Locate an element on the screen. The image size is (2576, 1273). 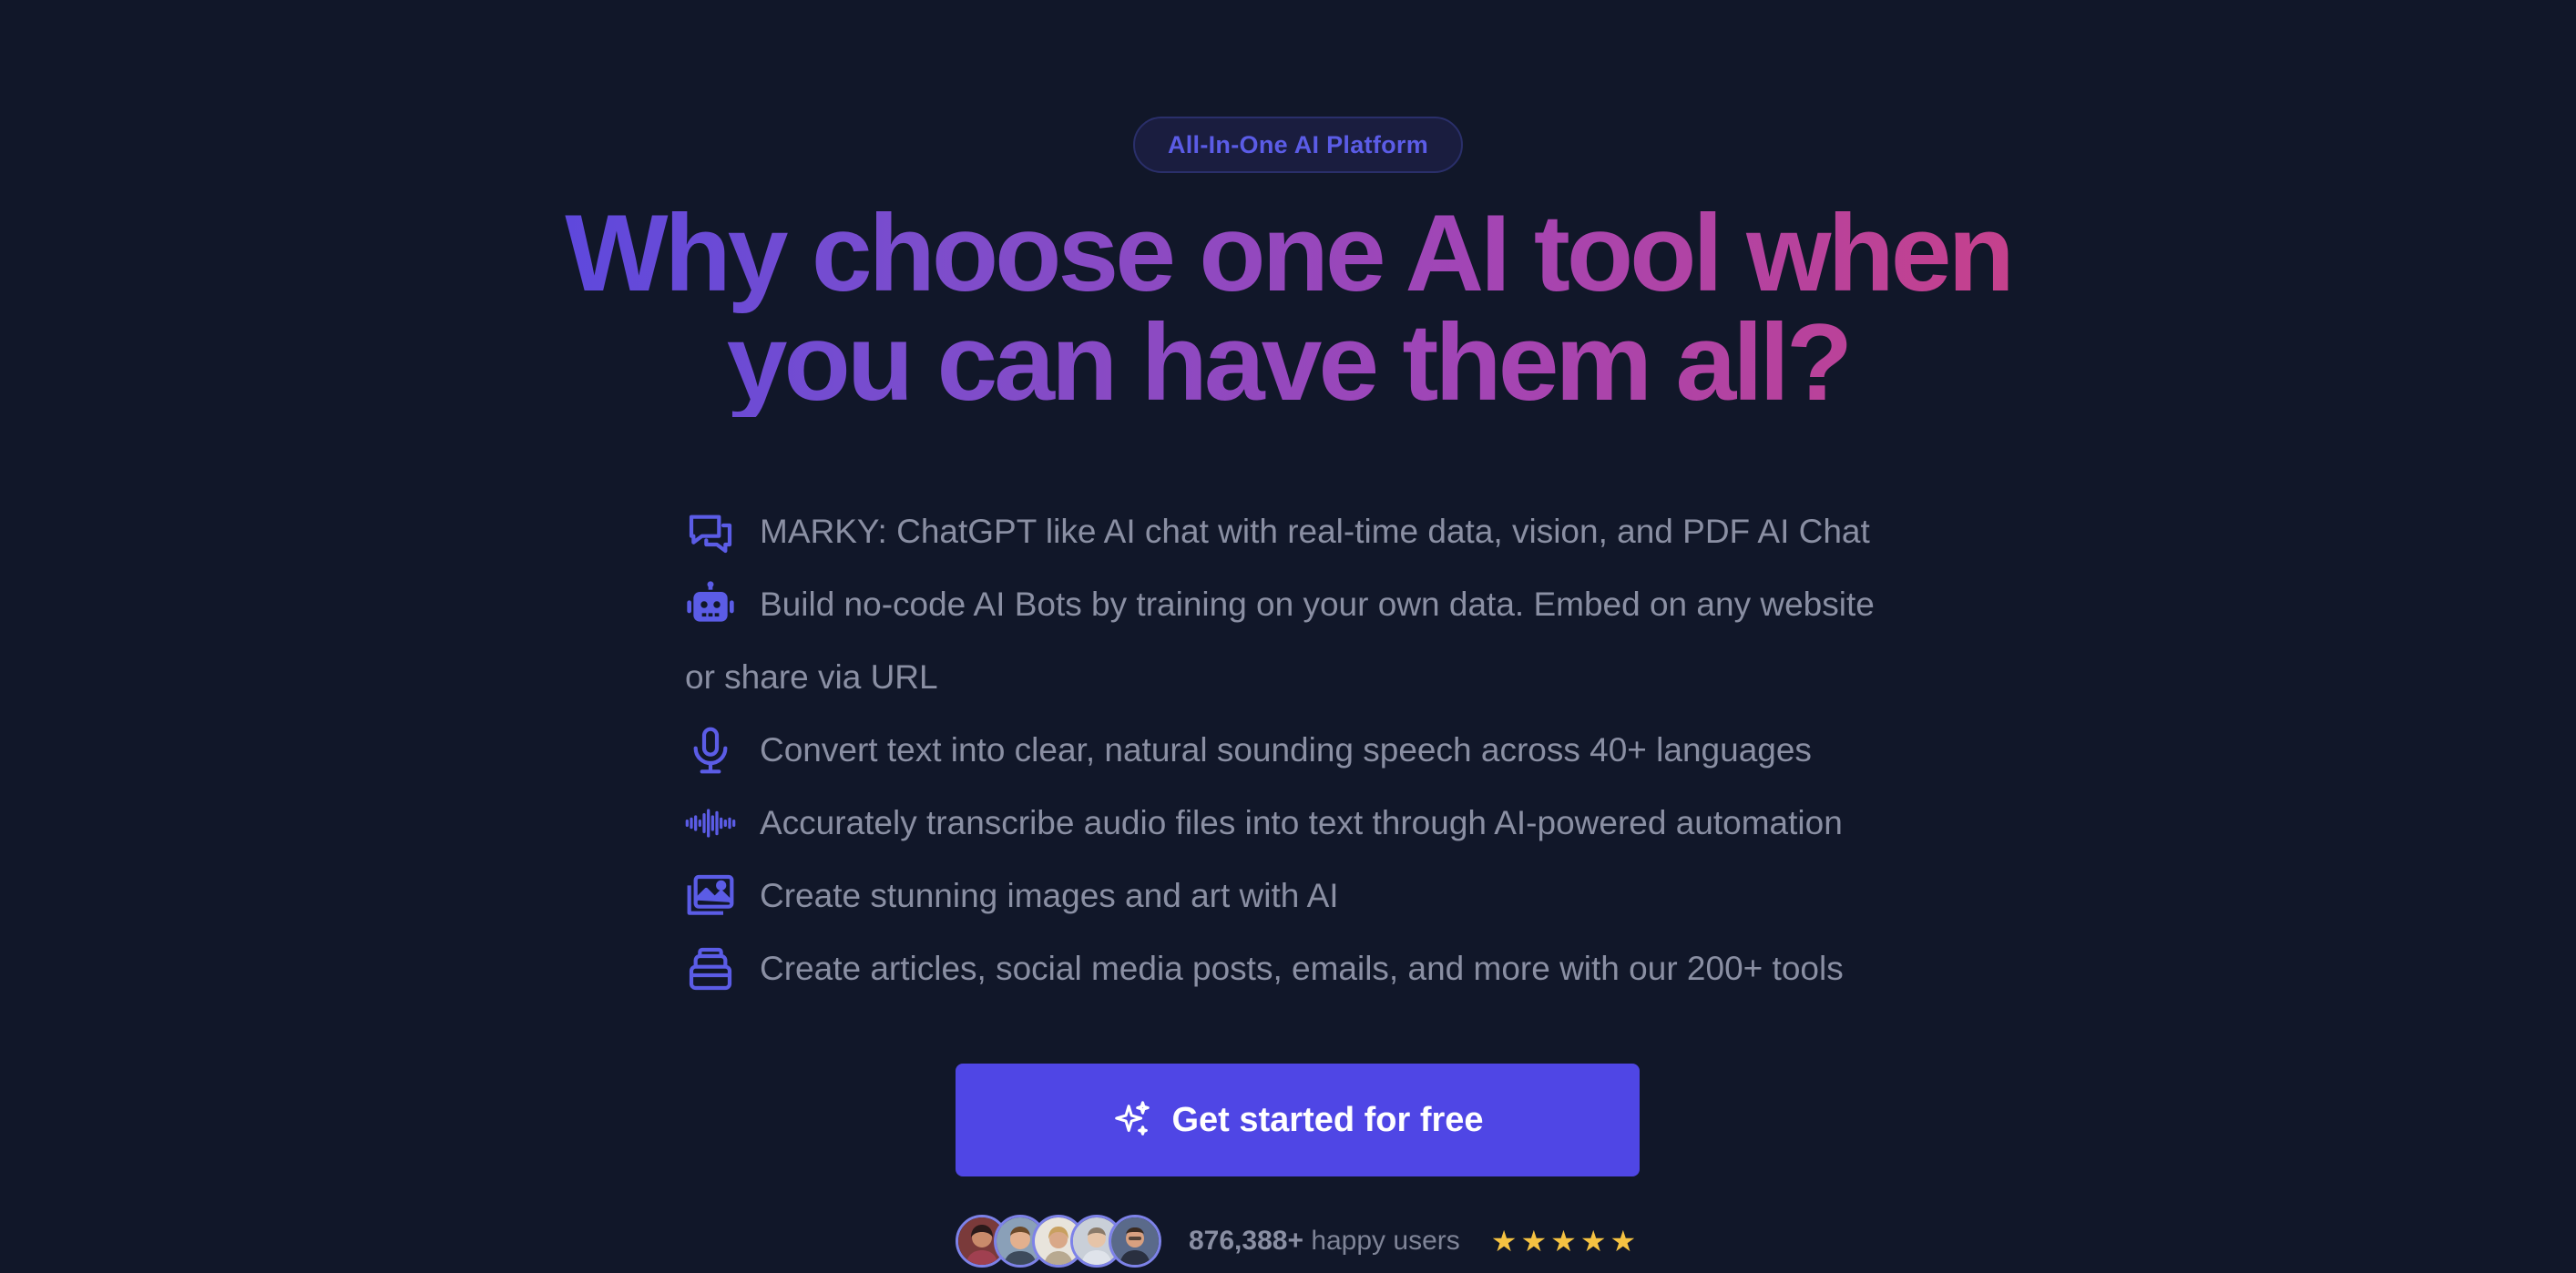
headline-line-1: Why choose one AI tool when is located at coordinates (1288, 253).